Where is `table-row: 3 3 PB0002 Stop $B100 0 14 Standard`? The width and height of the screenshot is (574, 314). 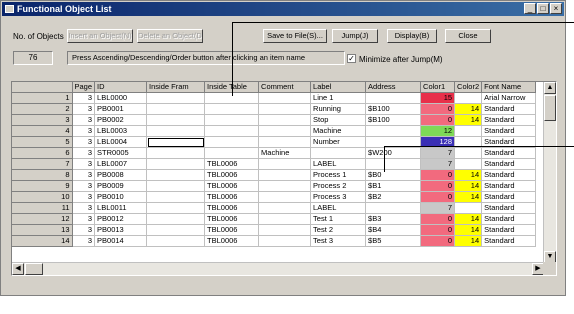
table-row: 3 3 PB0002 Stop $B100 0 14 Standard is located at coordinates (274, 120).